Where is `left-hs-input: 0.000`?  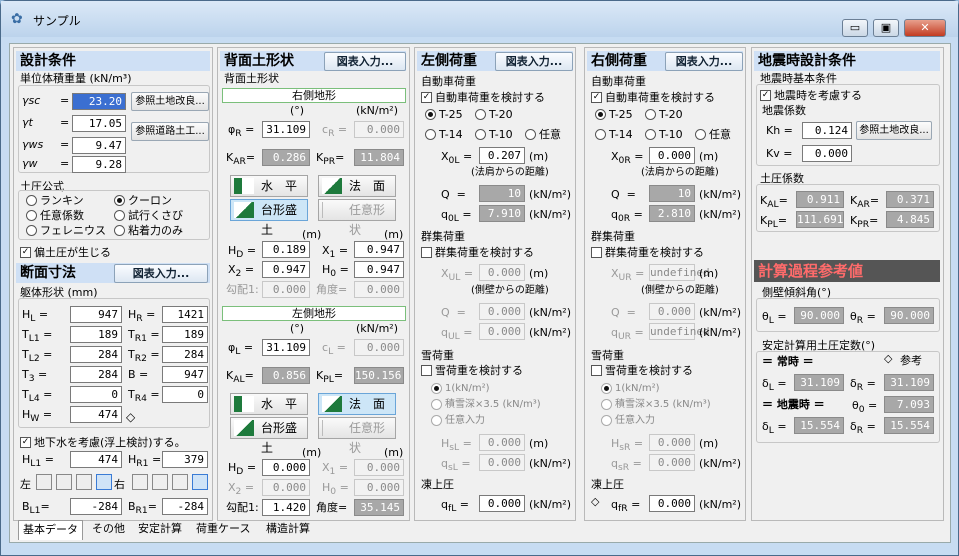 left-hs-input: 0.000 is located at coordinates (502, 442).